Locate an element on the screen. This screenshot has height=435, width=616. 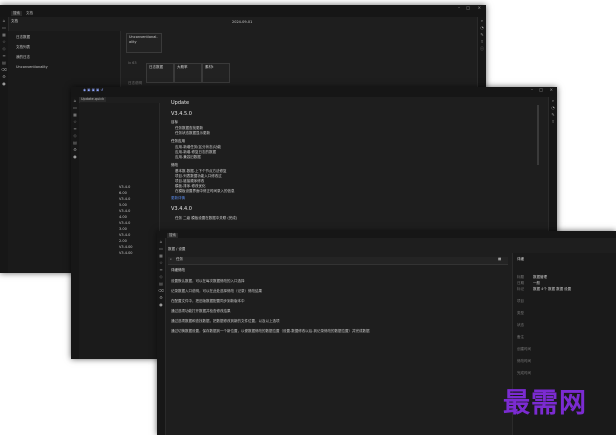
field-value: 数据管理 is located at coordinates (540, 277).